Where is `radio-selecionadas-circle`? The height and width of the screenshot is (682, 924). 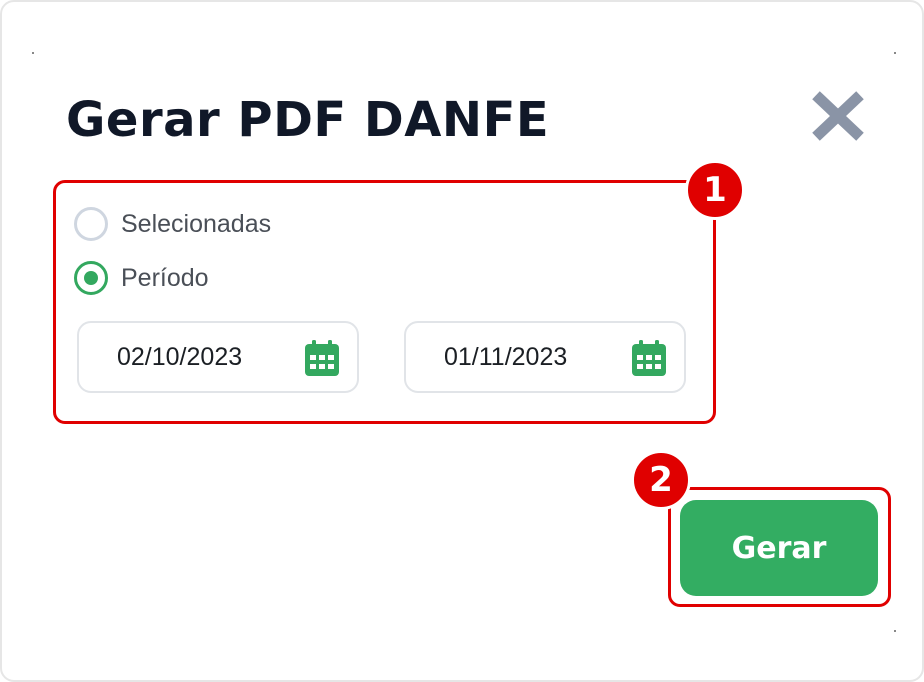 radio-selecionadas-circle is located at coordinates (91, 224).